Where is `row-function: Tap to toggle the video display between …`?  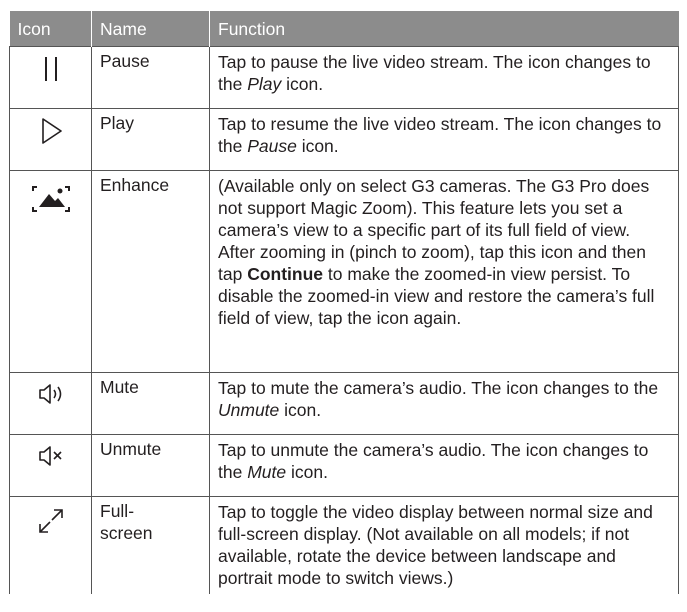
row-function: Tap to toggle the video display between … is located at coordinates (444, 545).